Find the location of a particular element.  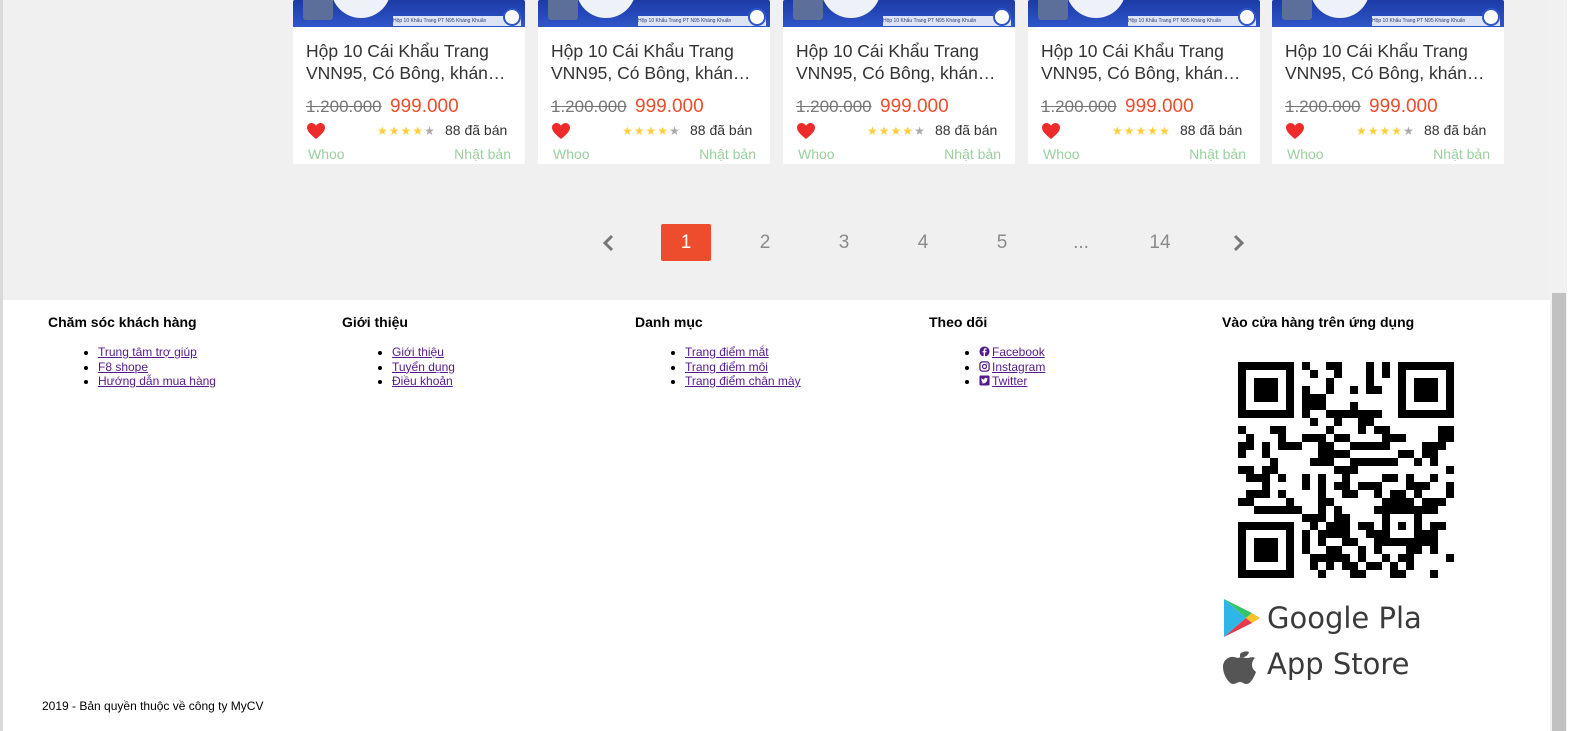

pagination-page-14: 14 is located at coordinates (1160, 242).